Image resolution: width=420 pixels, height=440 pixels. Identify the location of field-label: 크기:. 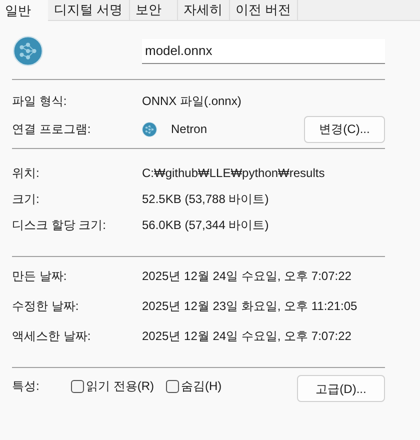
(26, 199).